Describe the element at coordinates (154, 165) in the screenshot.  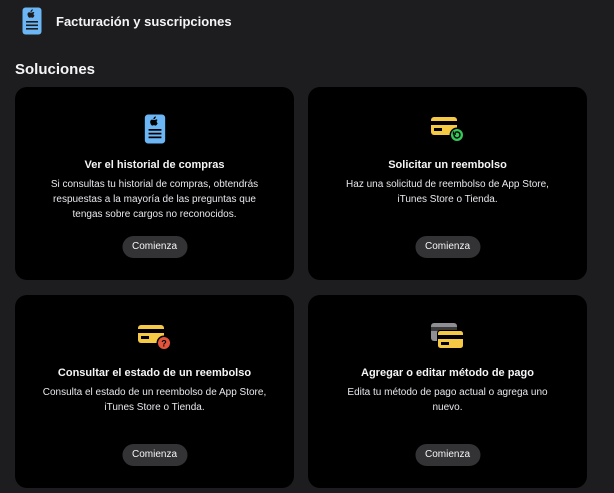
I see `card-title: Ver el historial de compras` at that location.